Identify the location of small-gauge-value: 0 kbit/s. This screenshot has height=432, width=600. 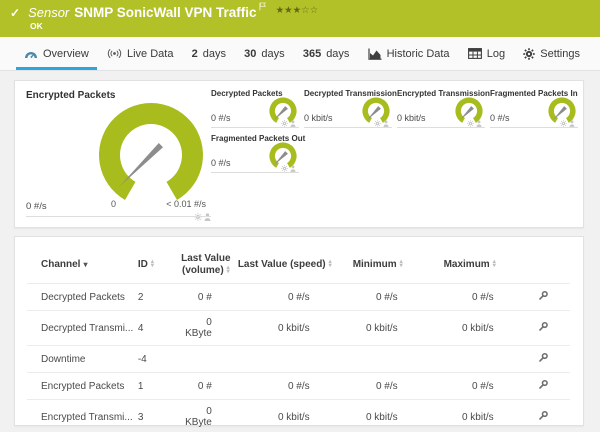
(318, 118).